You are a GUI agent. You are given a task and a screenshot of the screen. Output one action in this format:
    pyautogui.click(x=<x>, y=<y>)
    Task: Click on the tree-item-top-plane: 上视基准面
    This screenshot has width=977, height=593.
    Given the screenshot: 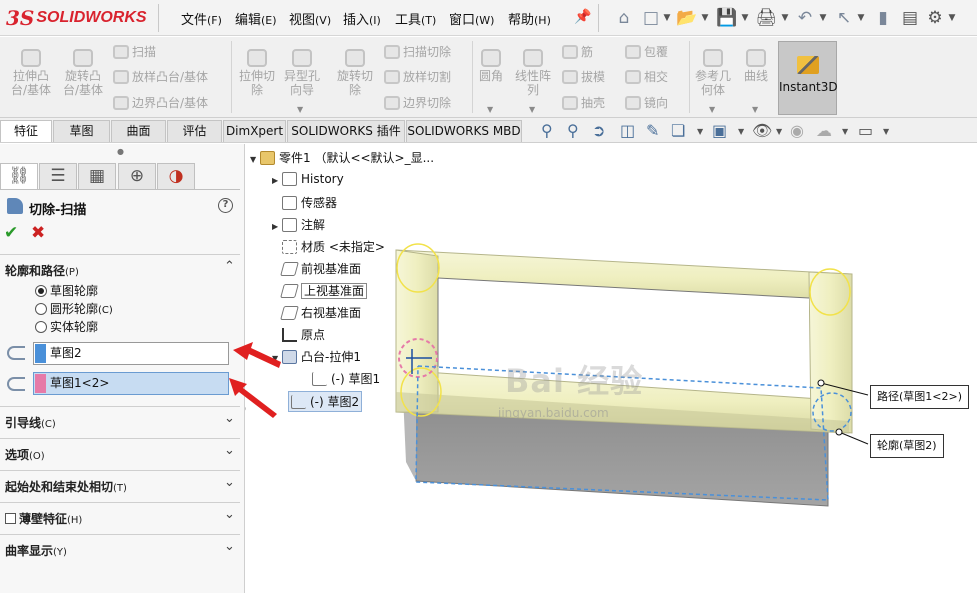 What is the action you would take?
    pyautogui.click(x=320, y=290)
    